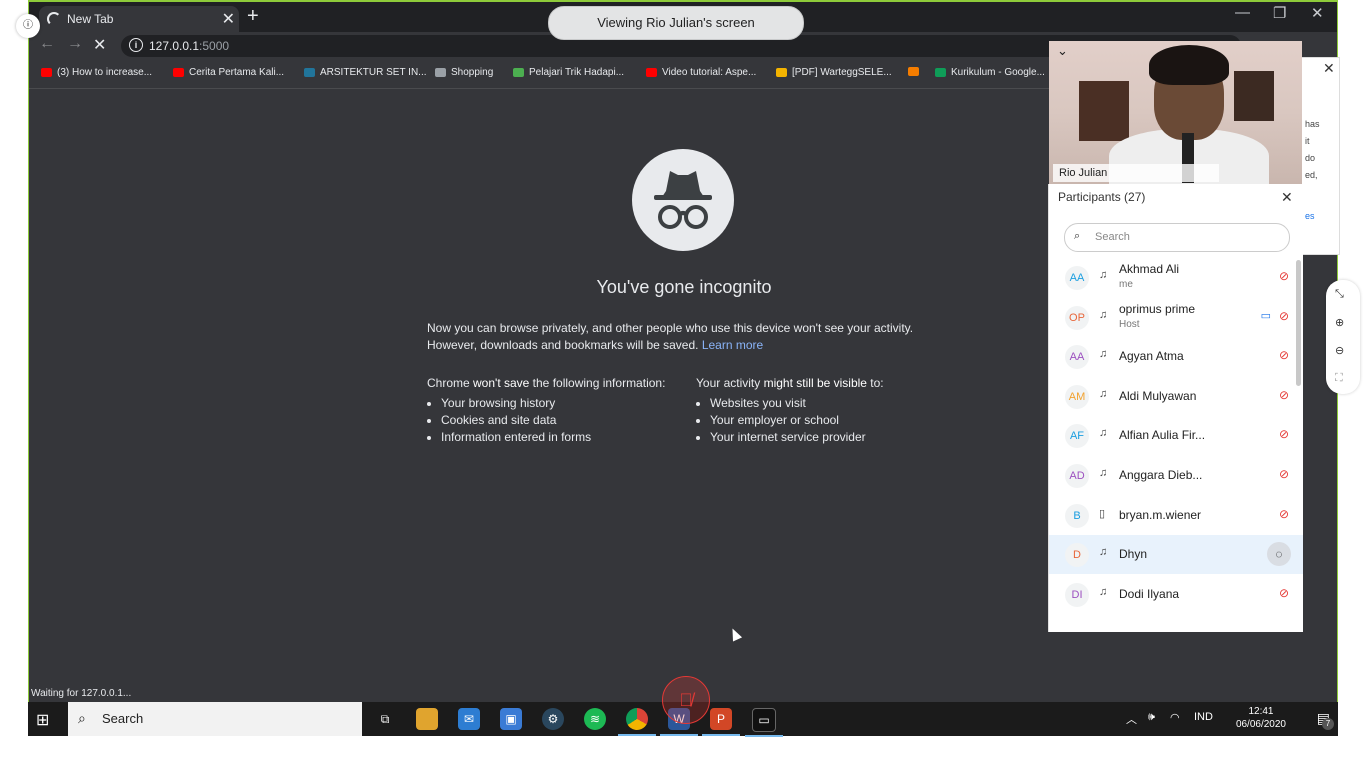  Describe the element at coordinates (764, 722) in the screenshot. I see `terminal-icon: ▭` at that location.